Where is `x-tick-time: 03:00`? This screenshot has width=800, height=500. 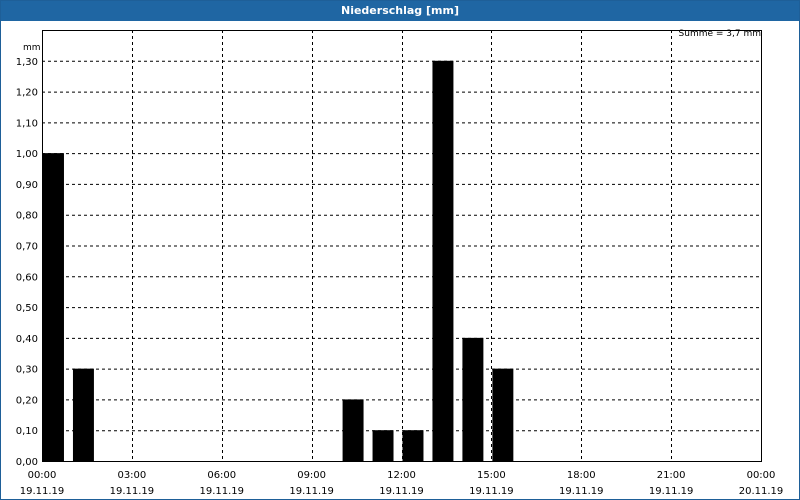
x-tick-time: 03:00 is located at coordinates (131, 475).